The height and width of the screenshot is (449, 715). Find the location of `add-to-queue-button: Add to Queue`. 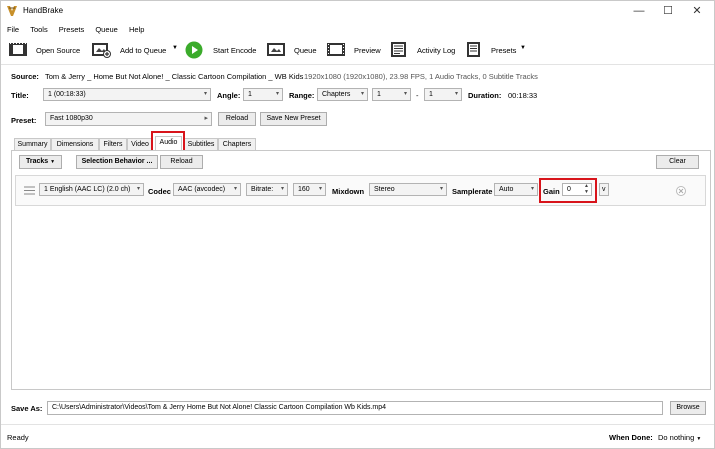

add-to-queue-button: Add to Queue is located at coordinates (143, 50).